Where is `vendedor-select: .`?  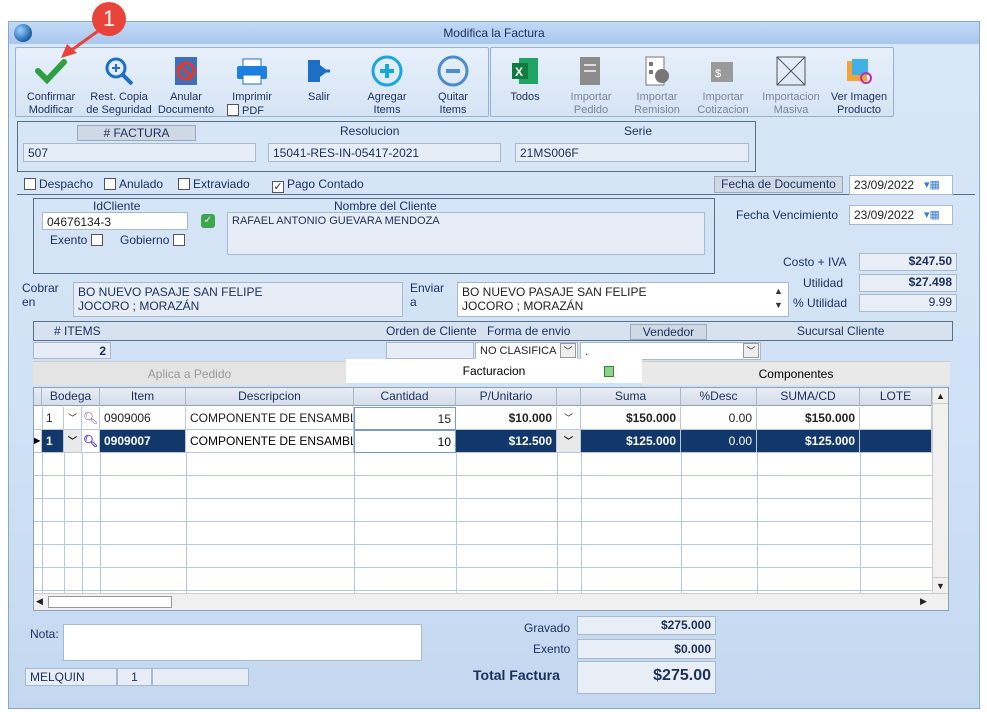 vendedor-select: . is located at coordinates (670, 351).